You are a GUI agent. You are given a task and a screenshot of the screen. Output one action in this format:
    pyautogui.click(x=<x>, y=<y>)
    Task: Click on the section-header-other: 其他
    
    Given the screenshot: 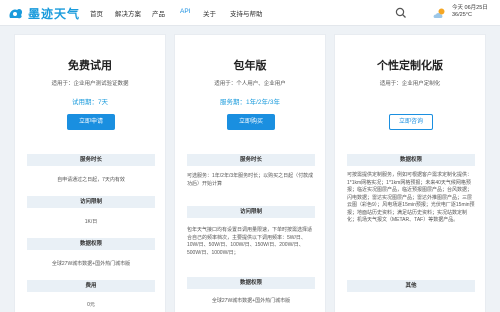 What is the action you would take?
    pyautogui.click(x=411, y=286)
    